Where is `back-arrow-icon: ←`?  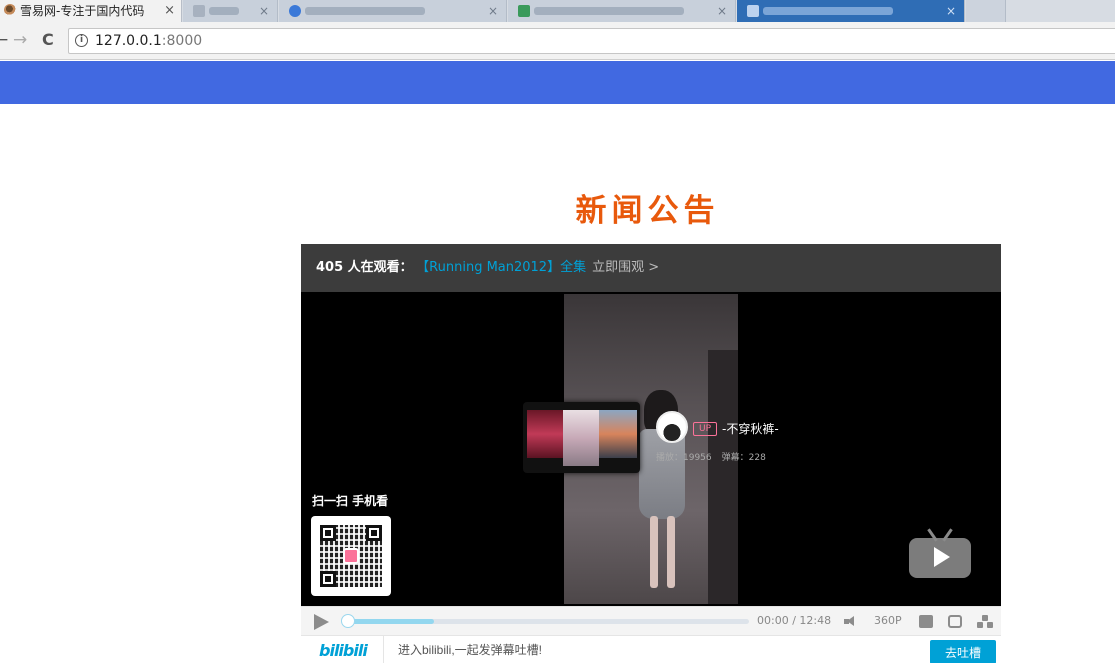
back-arrow-icon: ← is located at coordinates (4, 40).